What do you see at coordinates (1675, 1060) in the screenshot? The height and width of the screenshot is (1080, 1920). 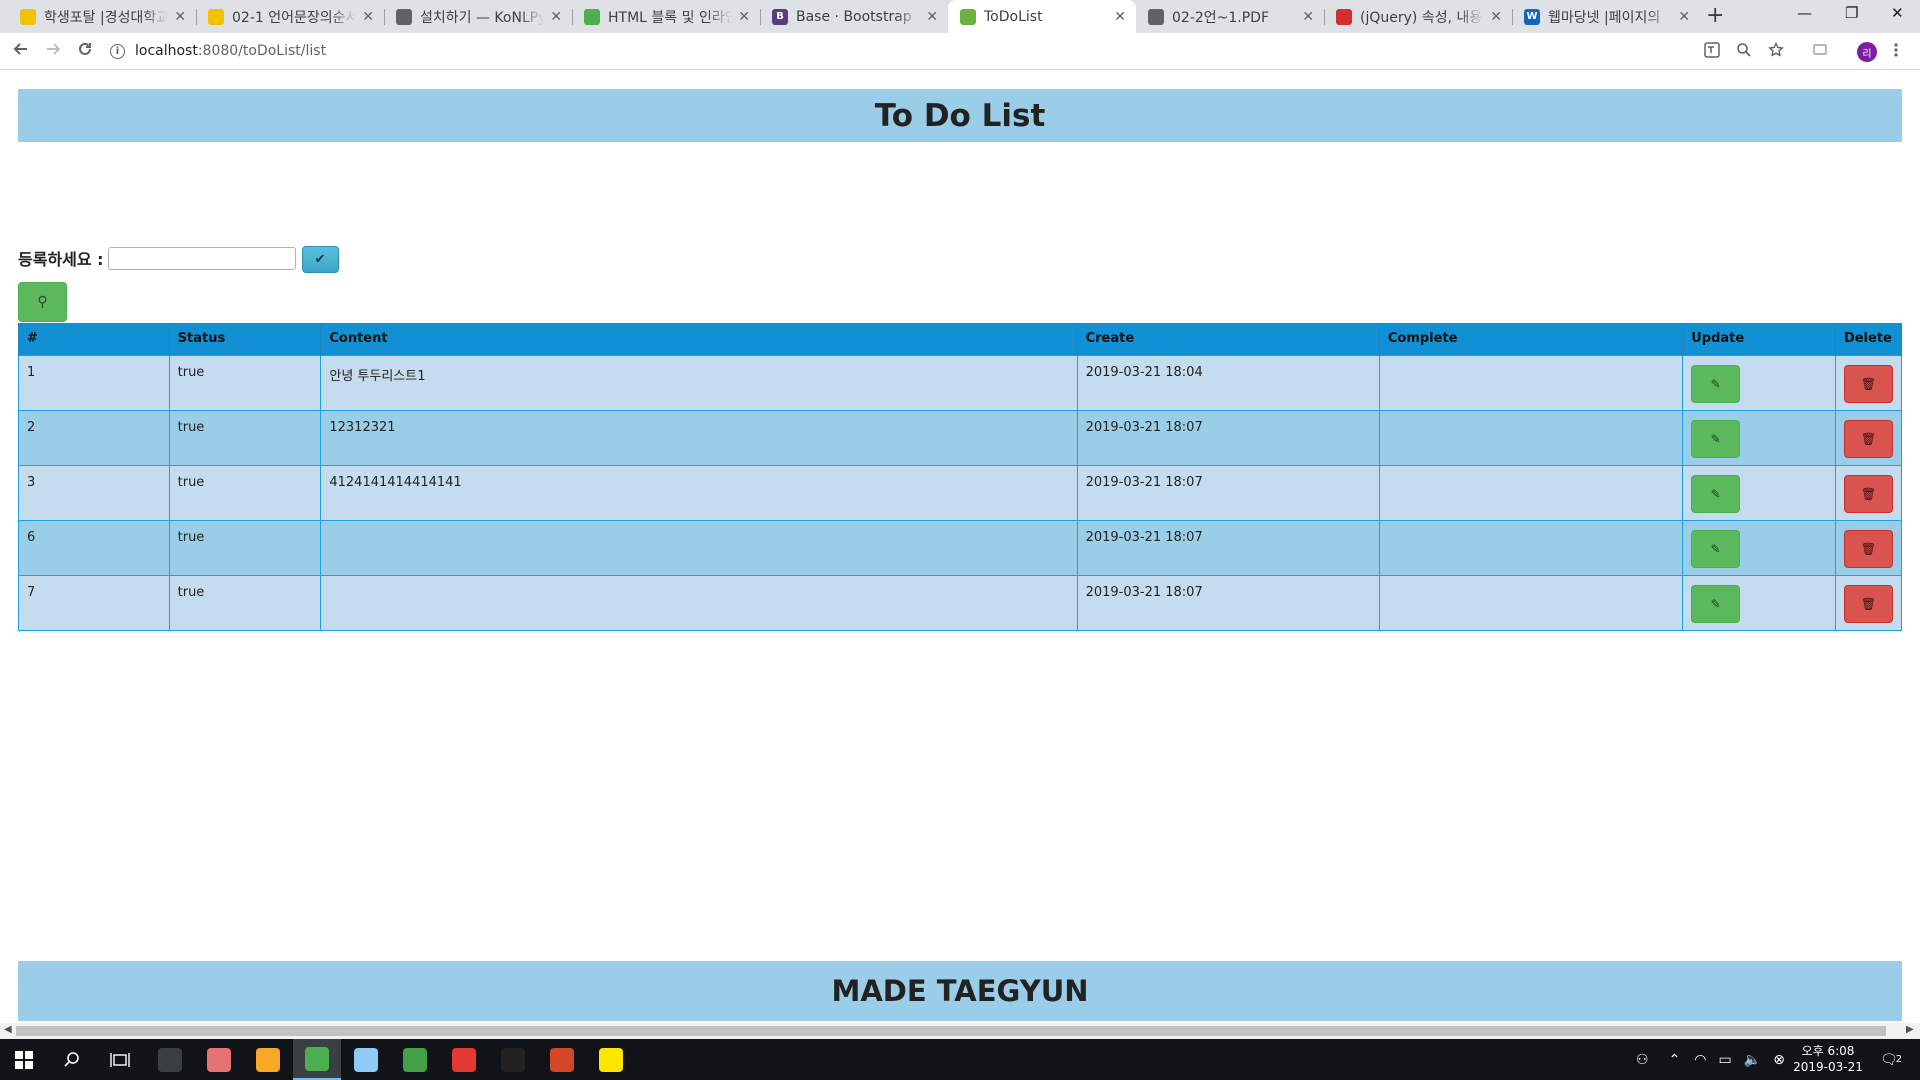 I see `show-hidden-icons: ⌃` at bounding box center [1675, 1060].